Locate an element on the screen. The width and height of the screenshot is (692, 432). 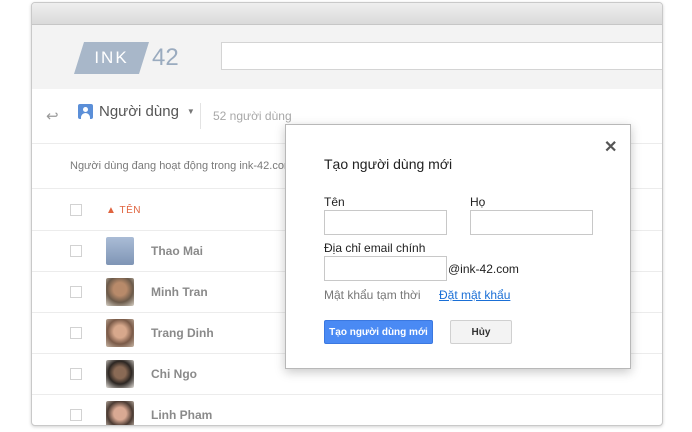
sort-ascending-icon: ▲ is located at coordinates (111, 210).